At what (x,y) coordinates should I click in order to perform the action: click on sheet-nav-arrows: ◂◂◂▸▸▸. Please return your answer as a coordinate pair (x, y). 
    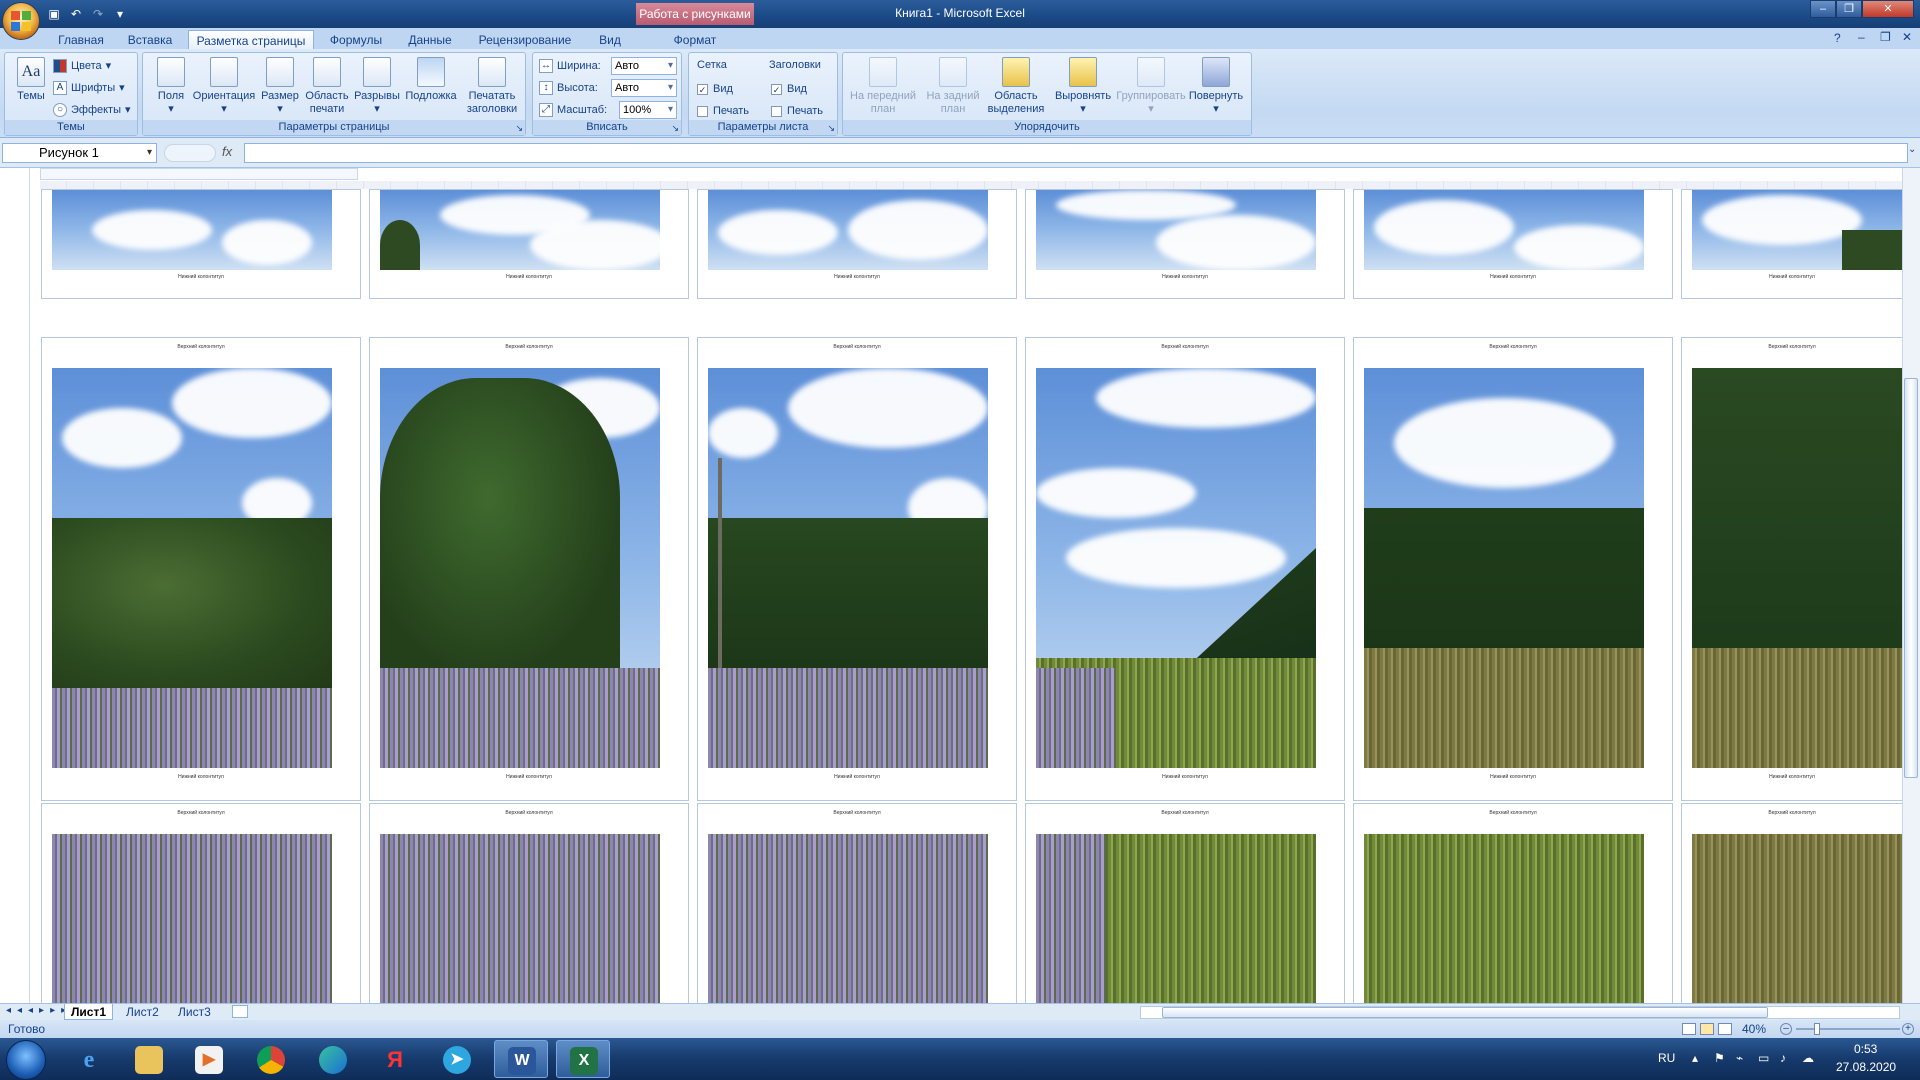
    Looking at the image, I should click on (39, 1010).